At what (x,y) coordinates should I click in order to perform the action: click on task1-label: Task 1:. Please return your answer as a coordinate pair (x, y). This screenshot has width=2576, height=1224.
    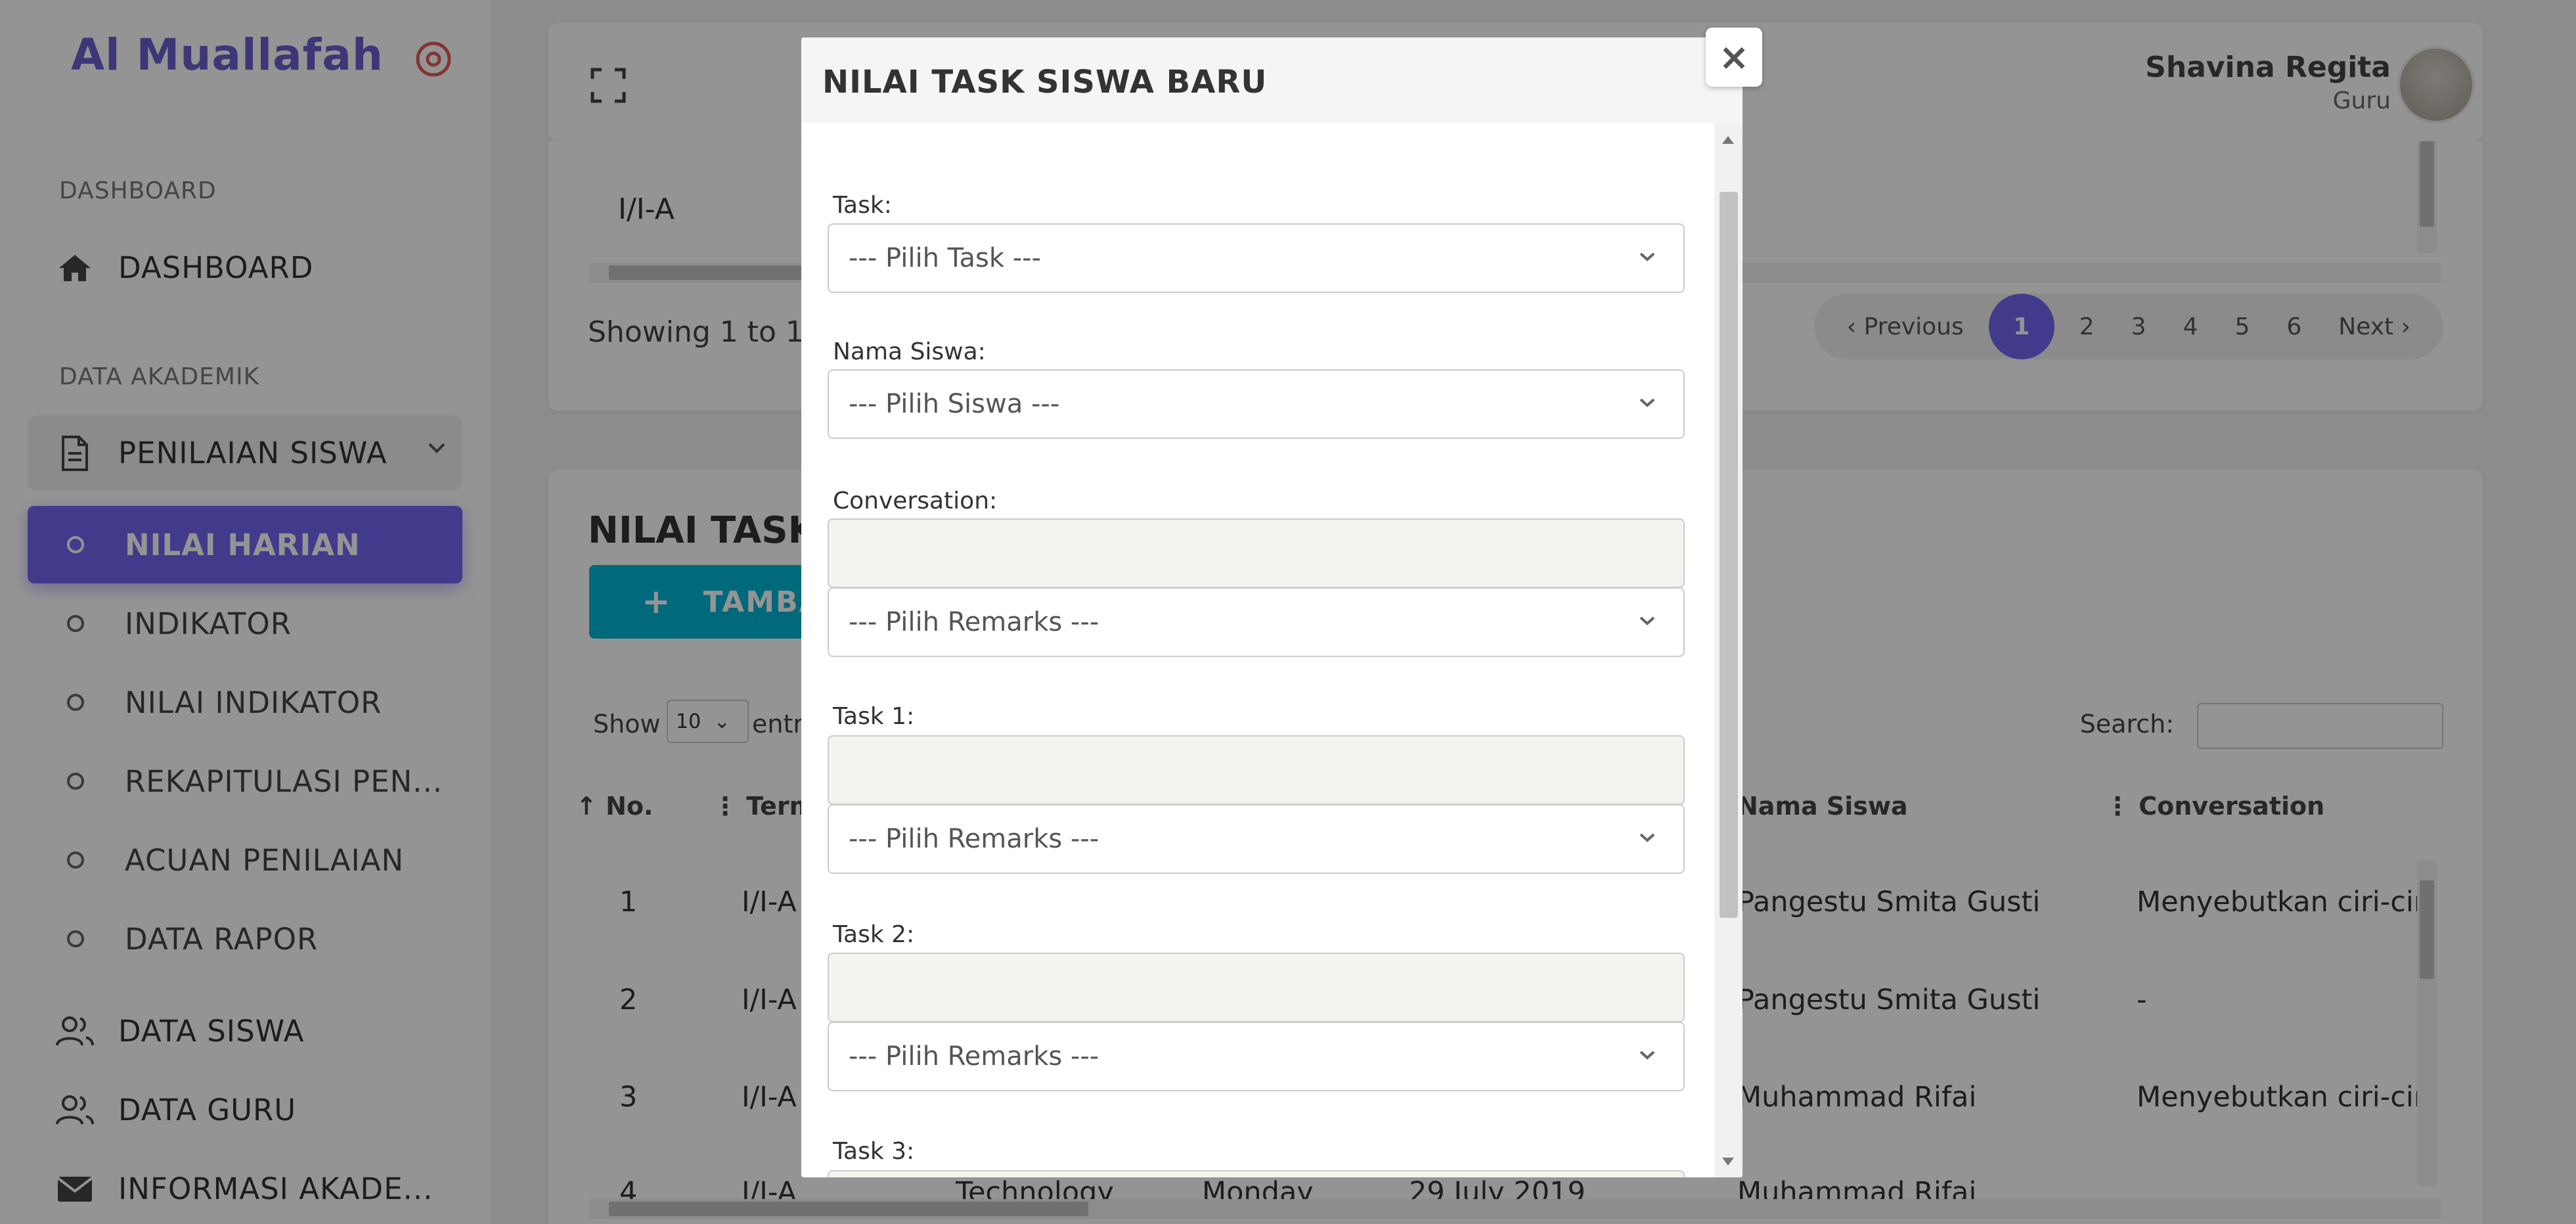
    Looking at the image, I should click on (874, 716).